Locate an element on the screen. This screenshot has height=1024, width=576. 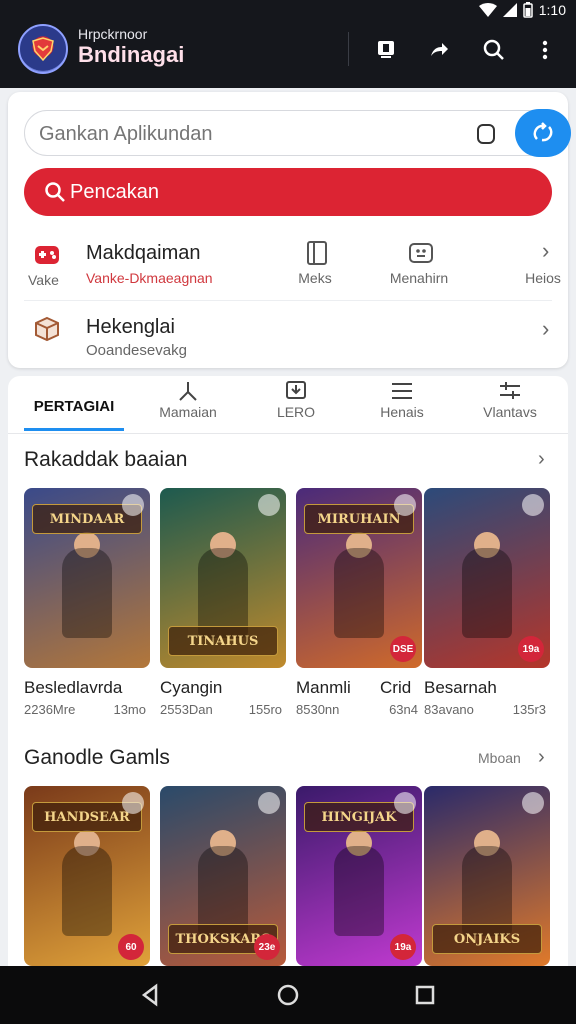
tablet-icon is located at coordinates (317, 253).